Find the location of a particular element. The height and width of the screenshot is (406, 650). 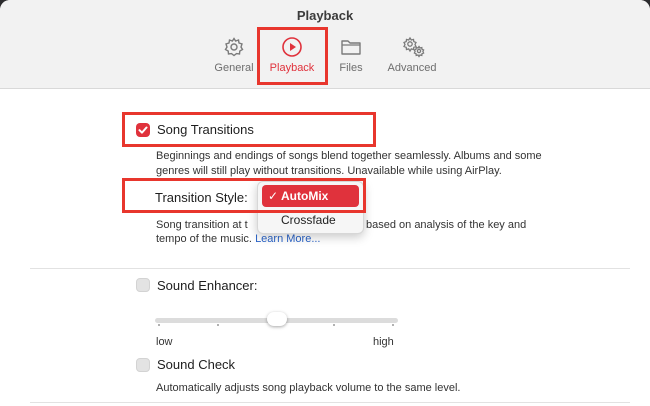

slider-max-label: high is located at coordinates (383, 342).